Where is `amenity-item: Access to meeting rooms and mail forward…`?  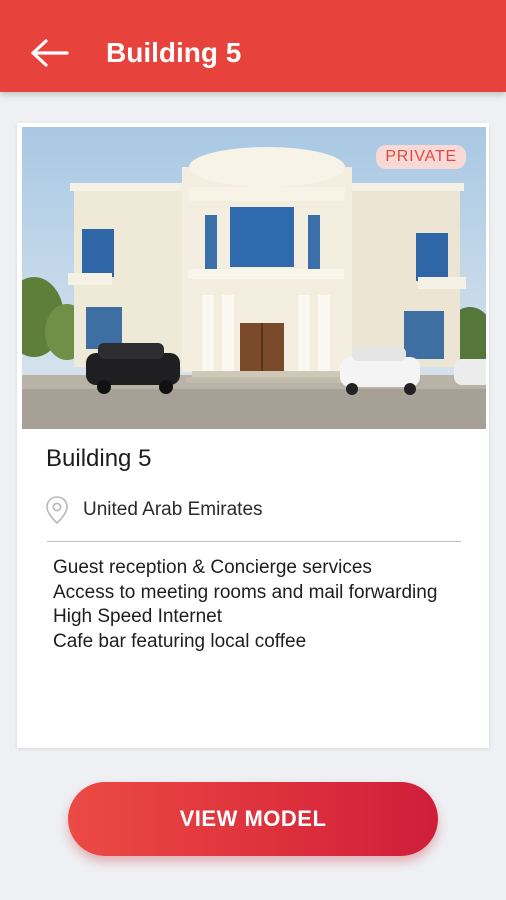 amenity-item: Access to meeting rooms and mail forward… is located at coordinates (245, 592).